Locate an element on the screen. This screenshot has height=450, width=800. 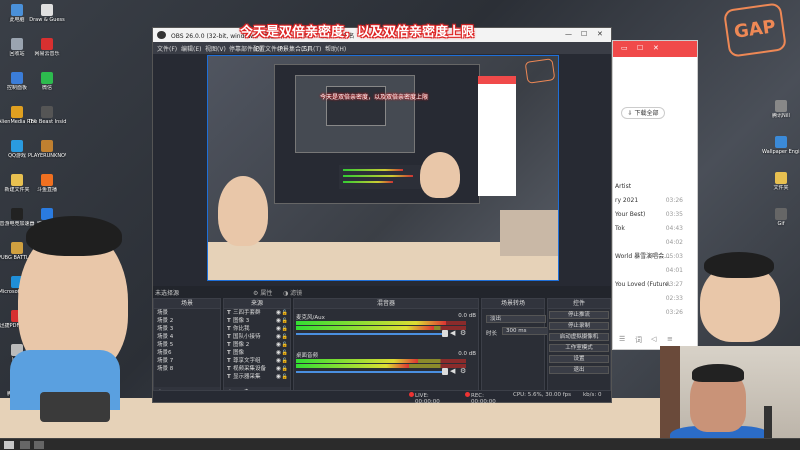
song-row: Artist is located at coordinates (656, 187).